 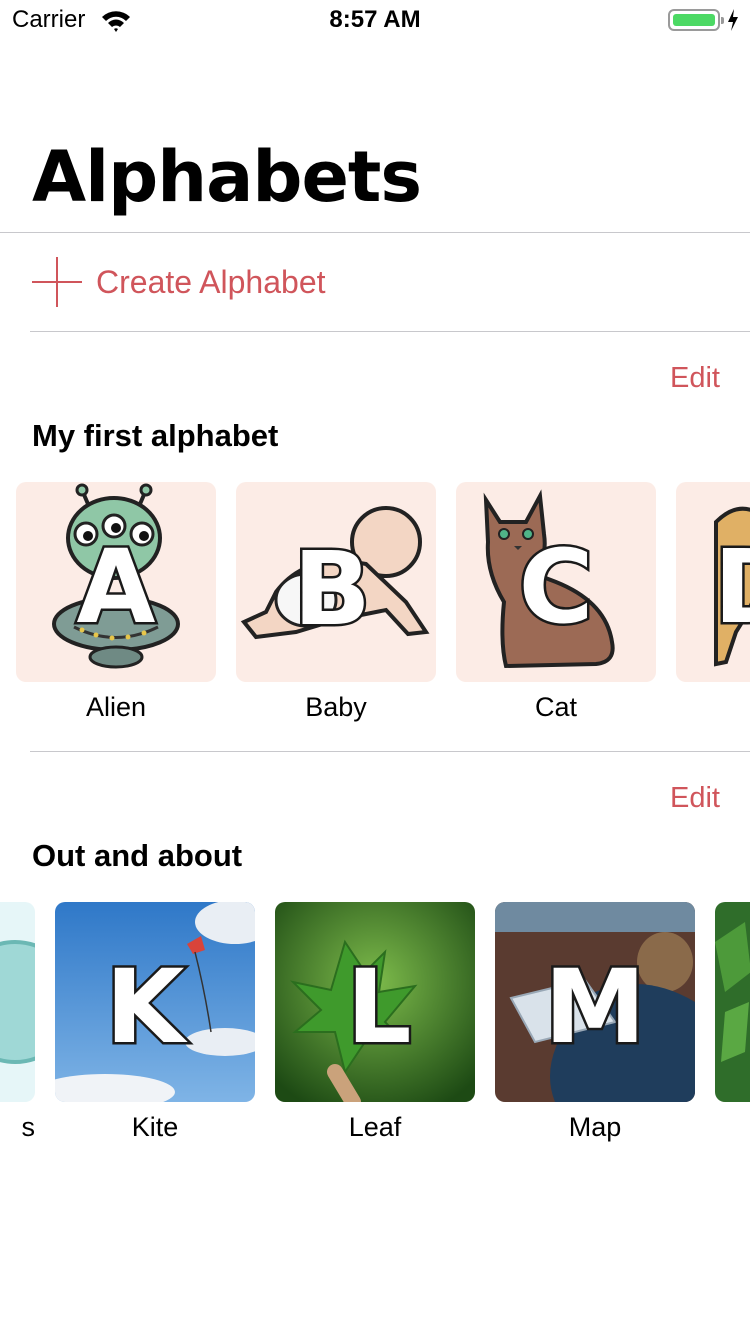 I want to click on card-label: Cat, so click(x=556, y=707).